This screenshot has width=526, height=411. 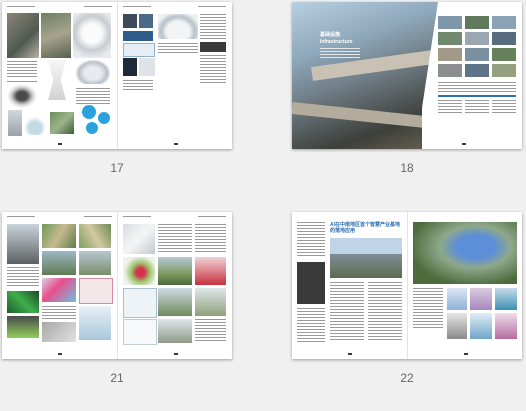 What do you see at coordinates (62, 123) in the screenshot?
I see `site-photo` at bounding box center [62, 123].